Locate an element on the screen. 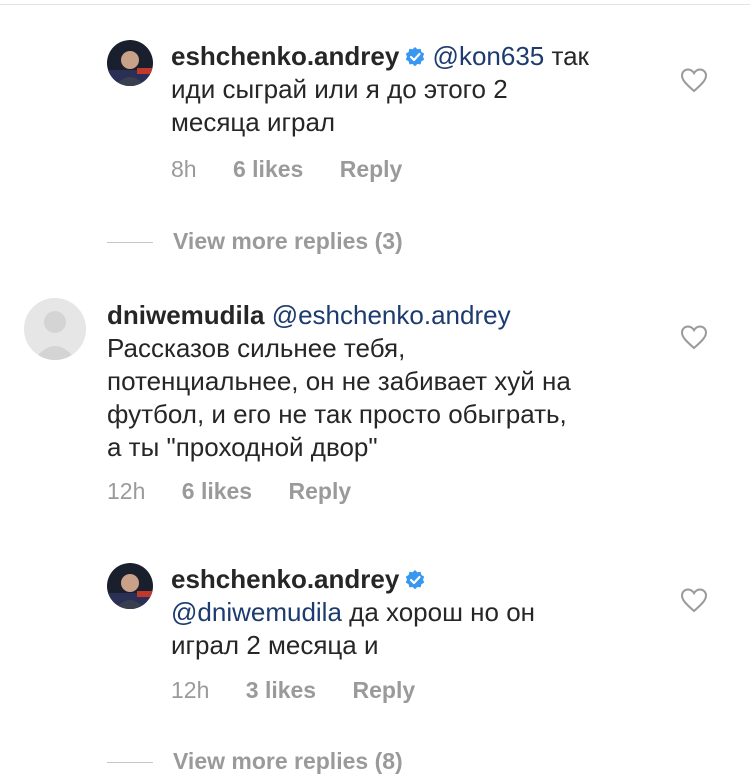 The height and width of the screenshot is (775, 750). comment-line: так is located at coordinates (570, 56).